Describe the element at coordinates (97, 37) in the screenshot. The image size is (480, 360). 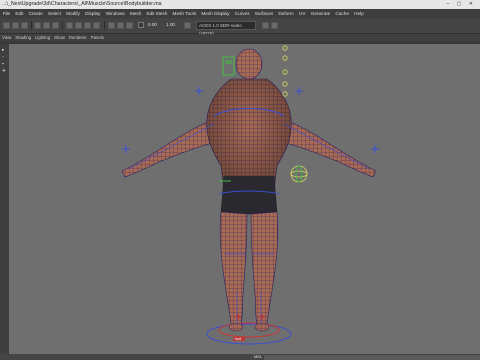
I see `panel-menu-panels: Panels` at that location.